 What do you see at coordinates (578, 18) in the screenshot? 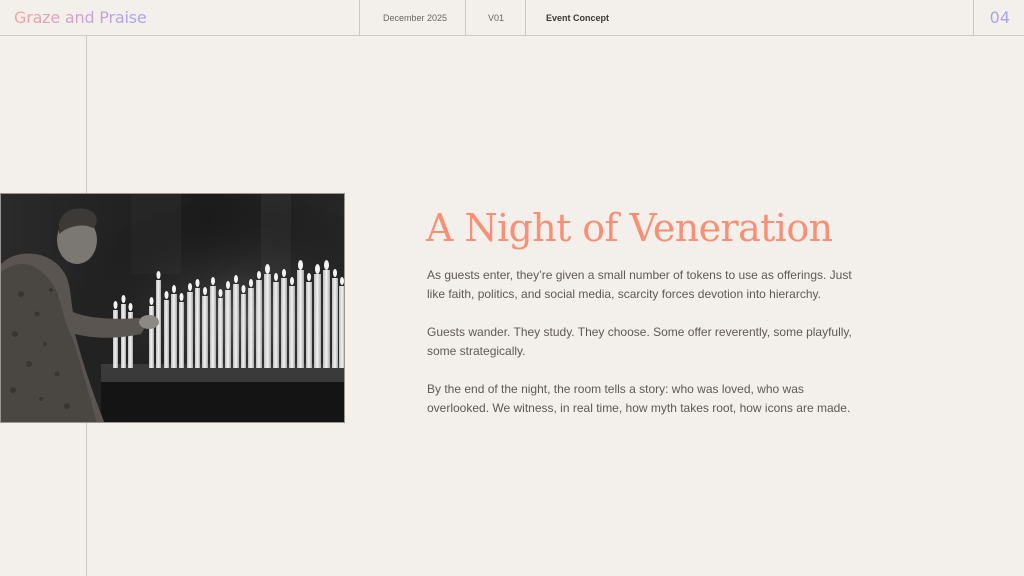
I see `header-section: Event Concept` at bounding box center [578, 18].